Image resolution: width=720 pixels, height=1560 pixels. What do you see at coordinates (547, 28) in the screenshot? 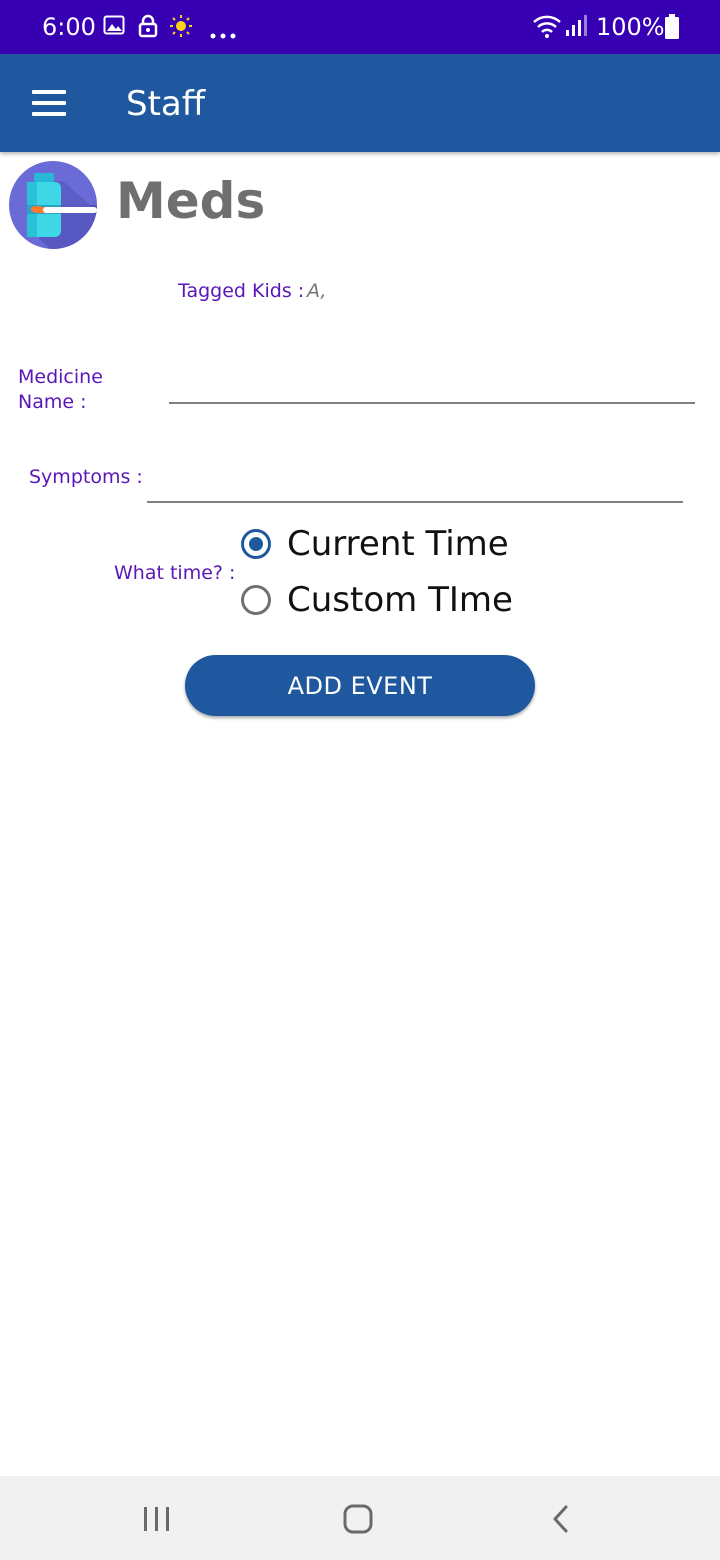
I see `wifi-icon` at bounding box center [547, 28].